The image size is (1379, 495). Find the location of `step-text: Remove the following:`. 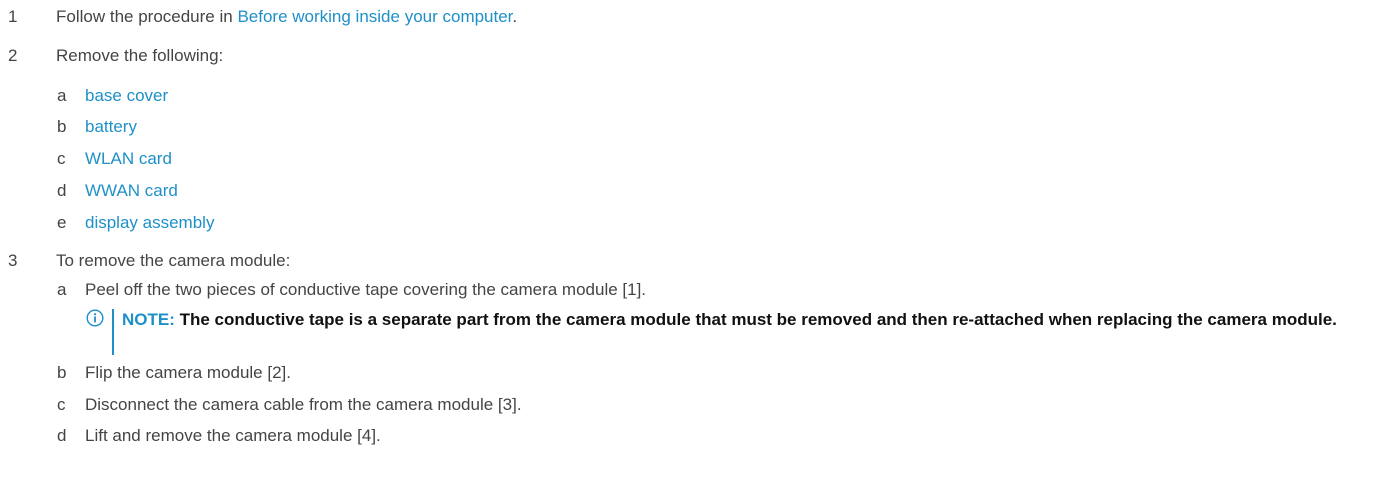

step-text: Remove the following: is located at coordinates (140, 55).